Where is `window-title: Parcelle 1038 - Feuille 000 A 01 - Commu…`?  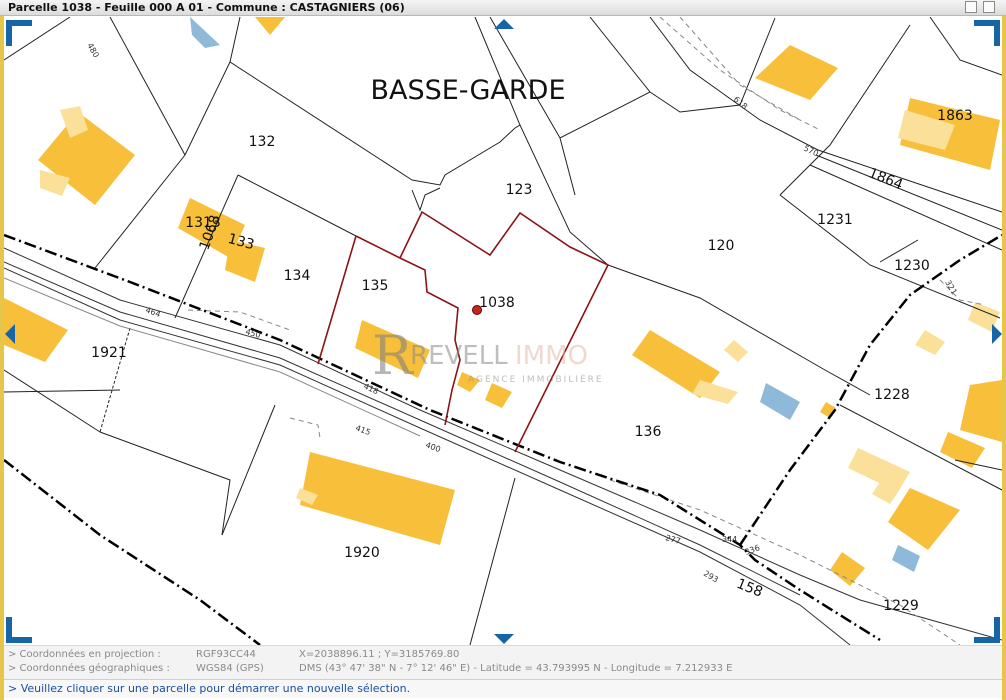
window-title: Parcelle 1038 - Feuille 000 A 01 - Commu… is located at coordinates (206, 7).